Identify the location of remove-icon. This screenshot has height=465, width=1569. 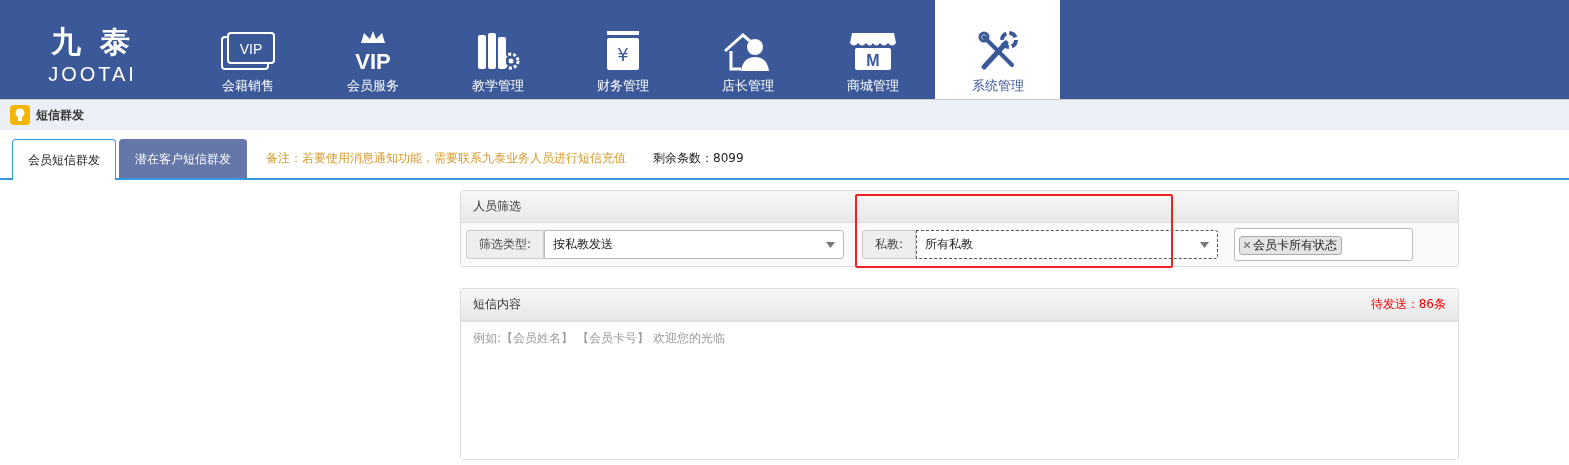
(1247, 245).